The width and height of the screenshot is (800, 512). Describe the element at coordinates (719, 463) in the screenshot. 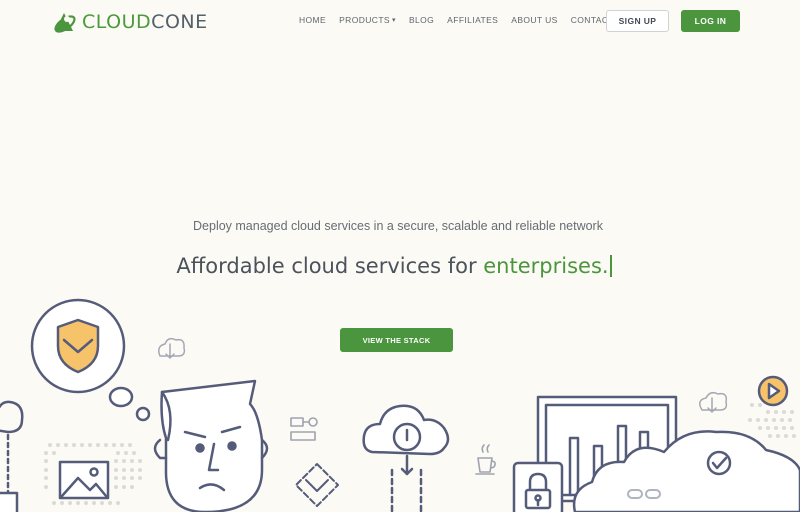

I see `check-circle-icon` at that location.